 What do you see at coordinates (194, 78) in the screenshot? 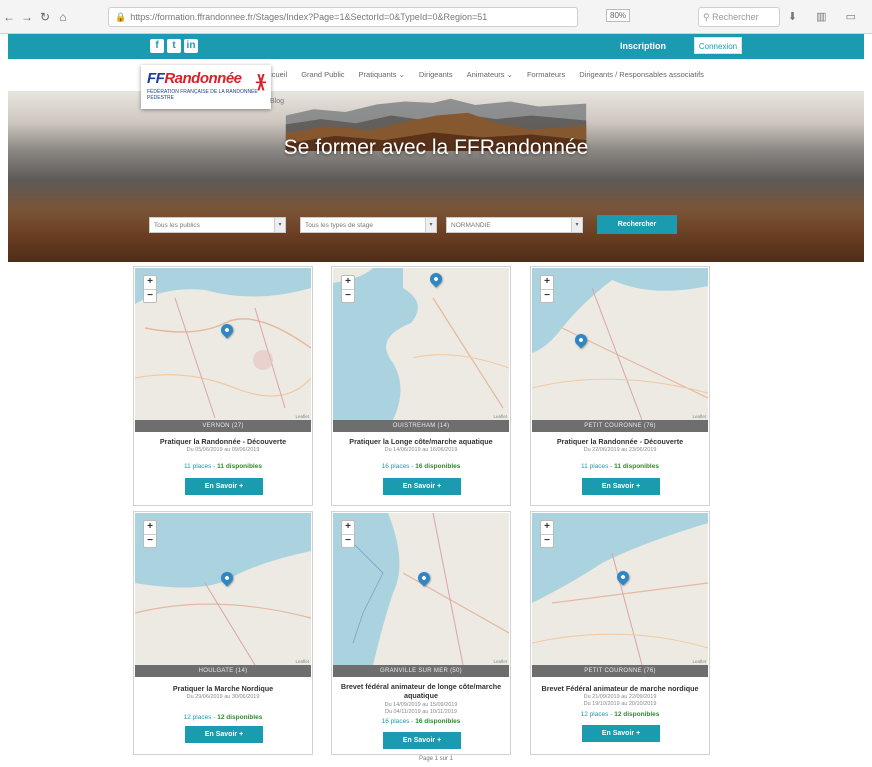
I see `logo-wordmark: FFRandonnée` at bounding box center [194, 78].